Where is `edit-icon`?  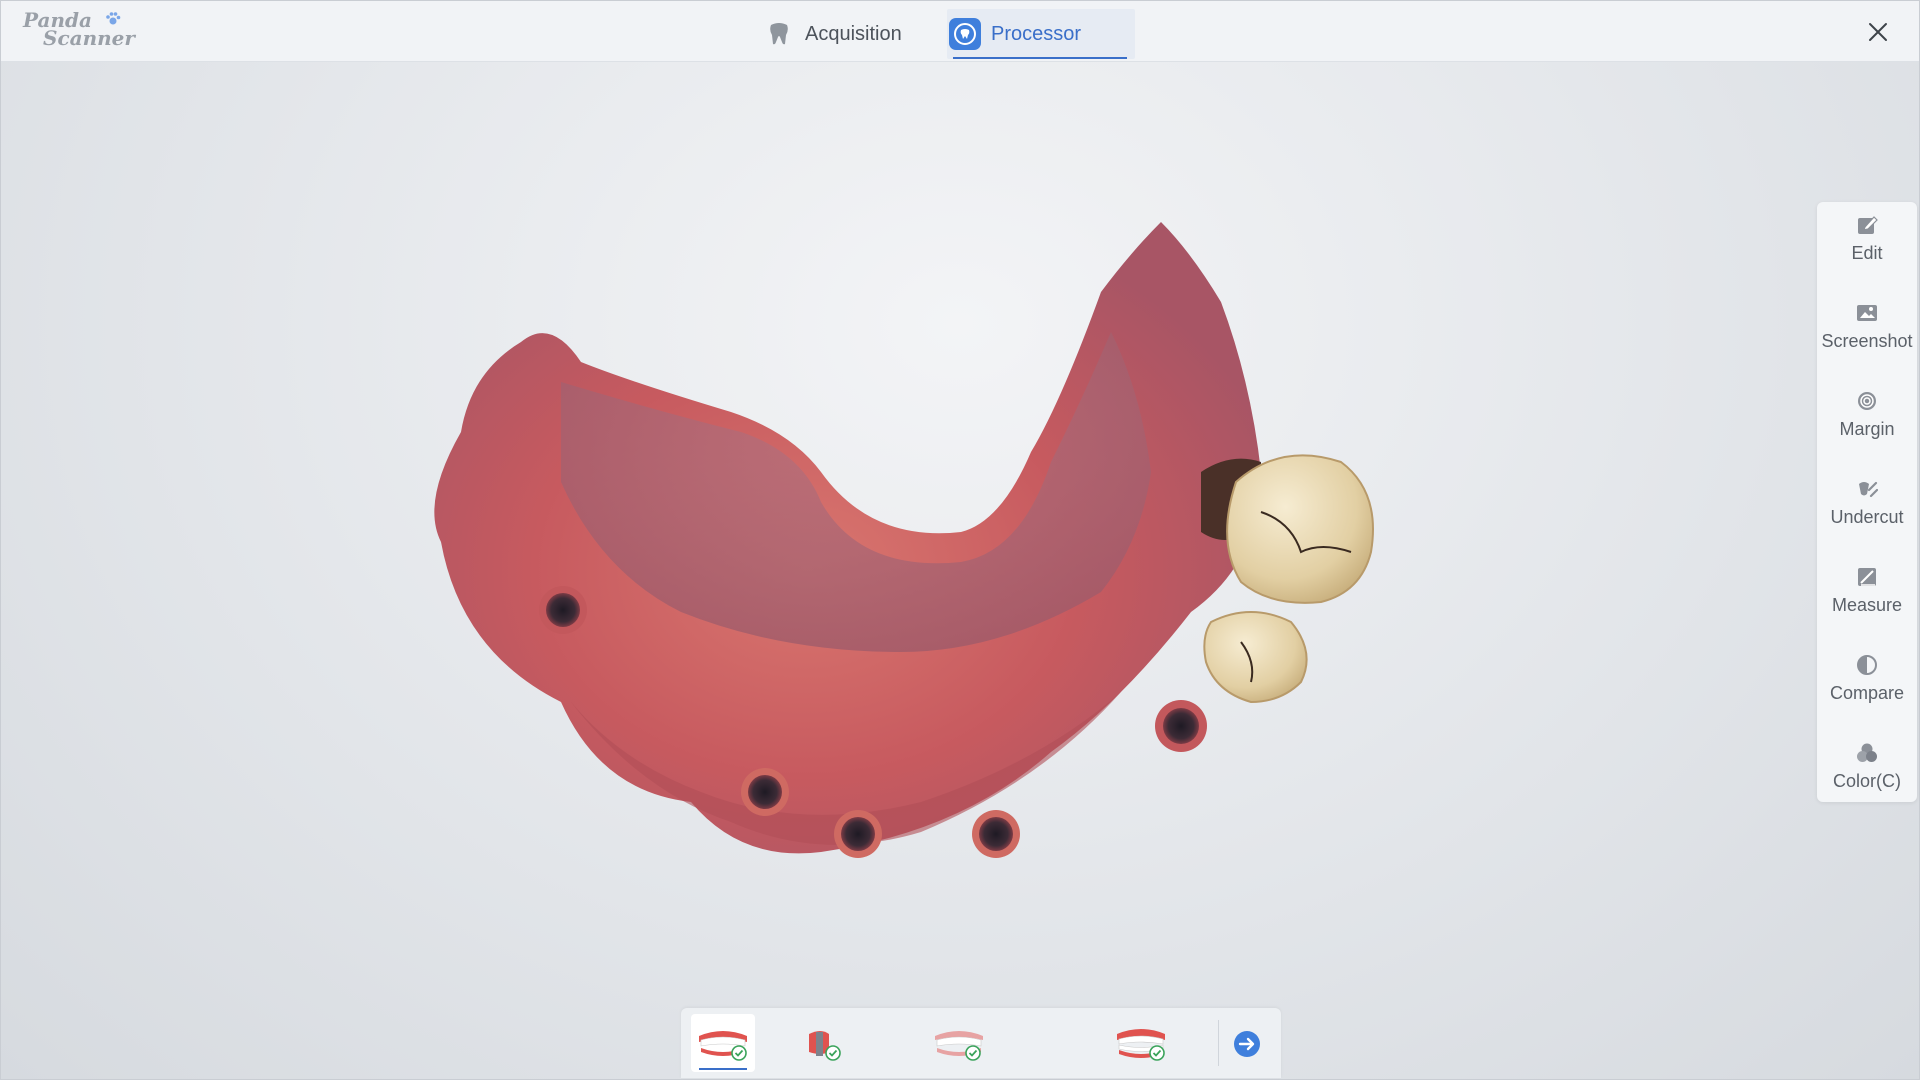 edit-icon is located at coordinates (1868, 225).